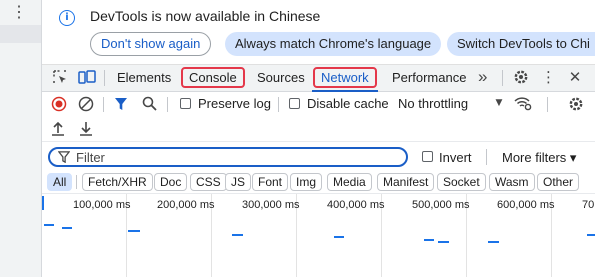  Describe the element at coordinates (345, 77) in the screenshot. I see `tab-network: Network` at that location.